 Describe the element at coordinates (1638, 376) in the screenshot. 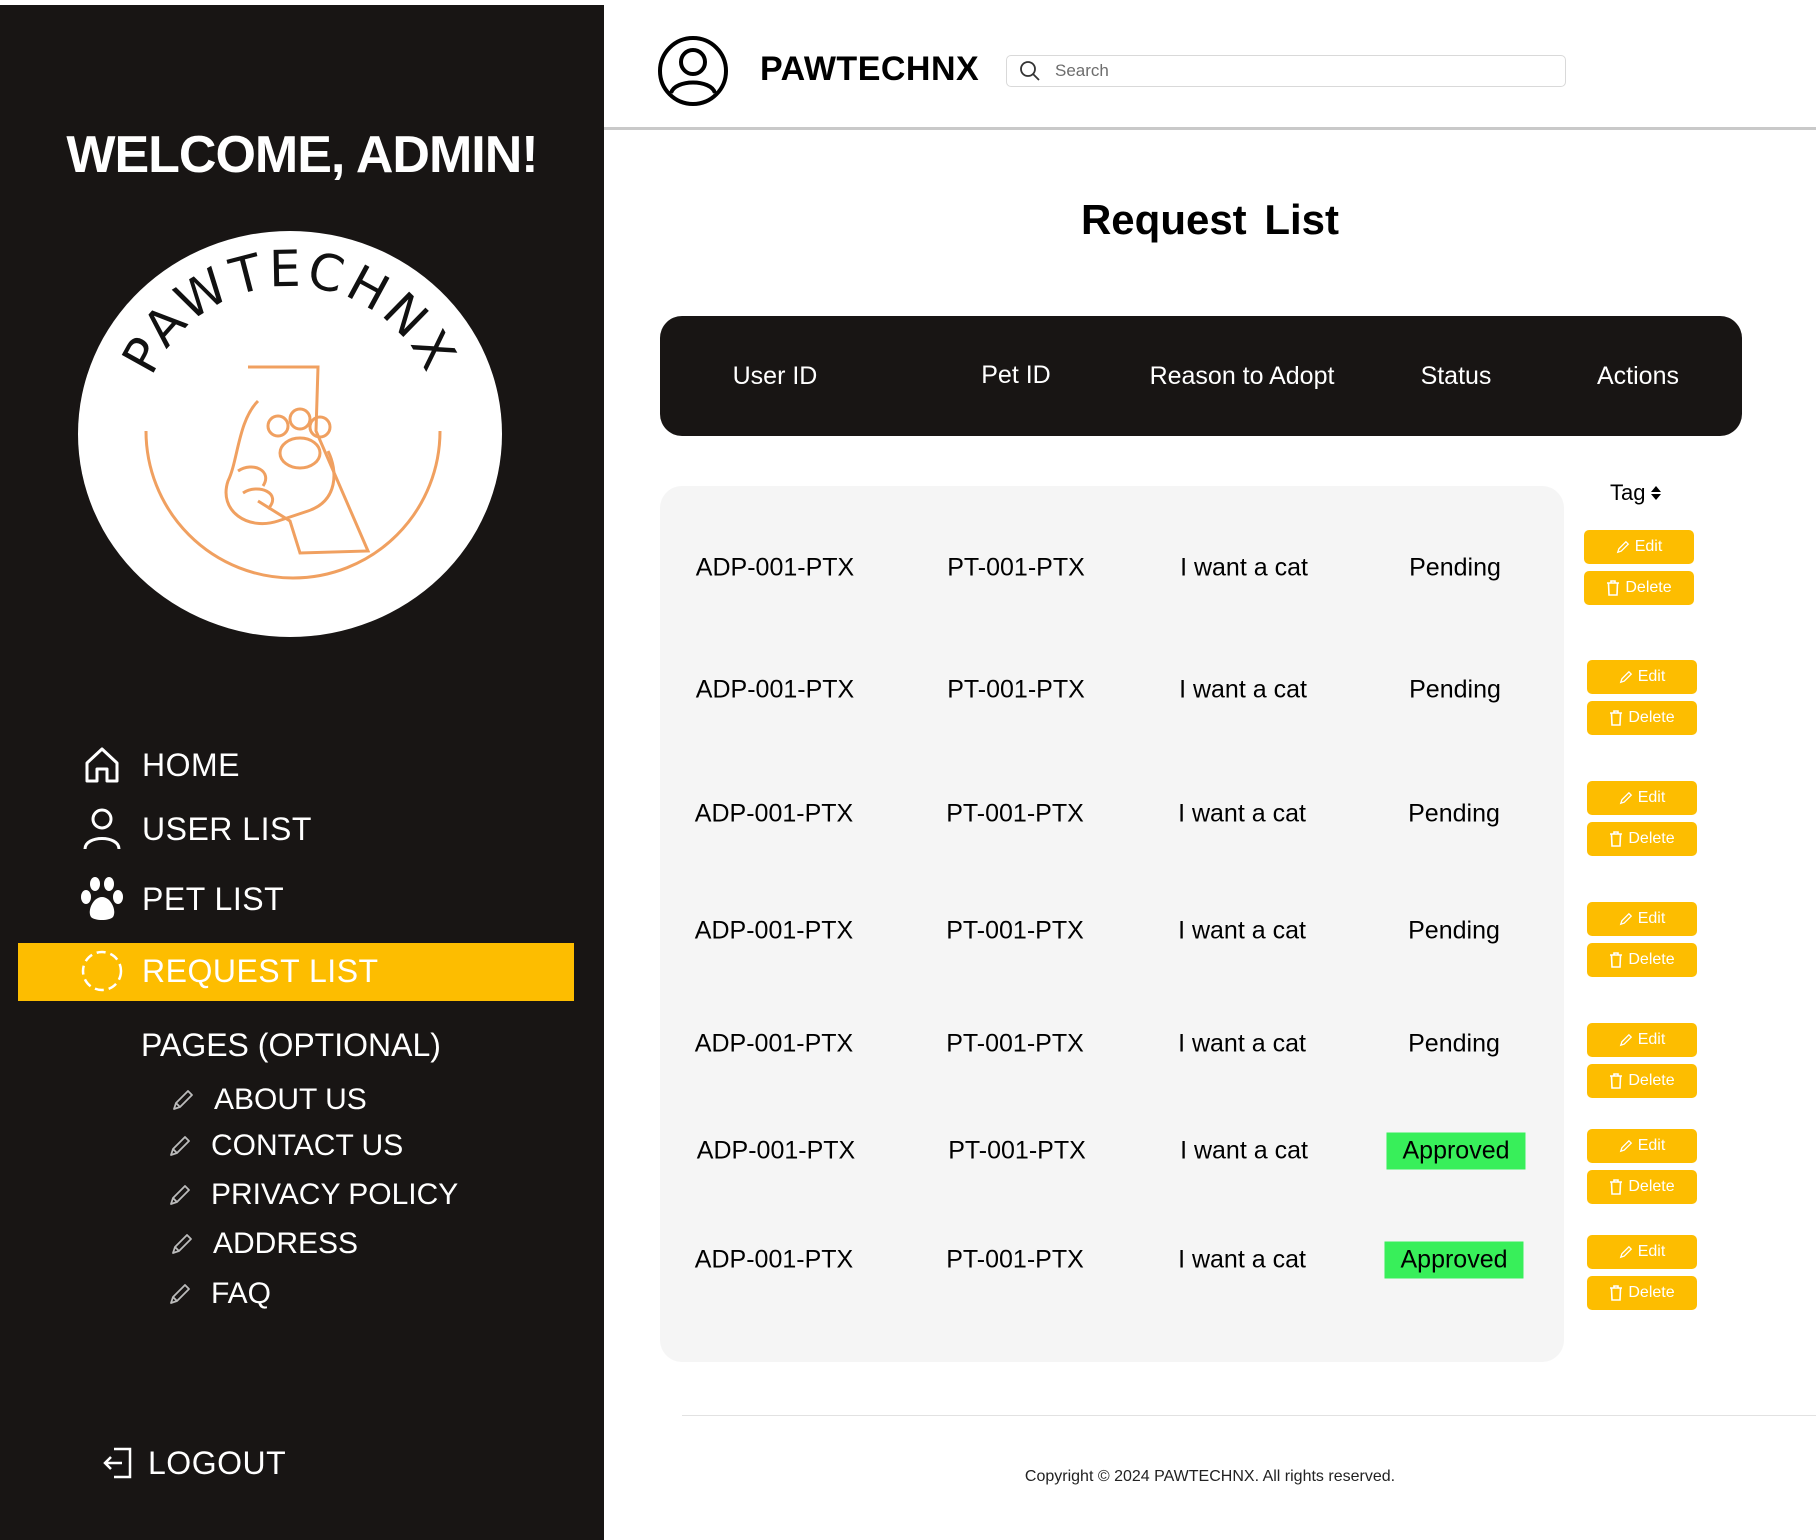

I see `column-header-actions: Actions` at that location.